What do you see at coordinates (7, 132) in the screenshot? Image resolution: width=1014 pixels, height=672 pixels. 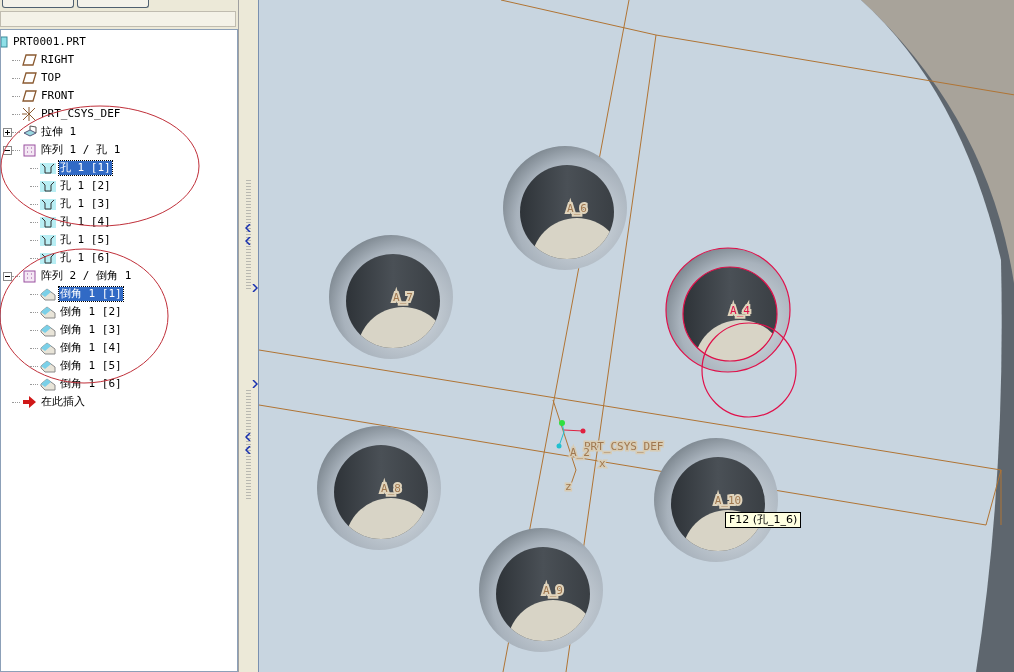 I see `expand-toggle` at bounding box center [7, 132].